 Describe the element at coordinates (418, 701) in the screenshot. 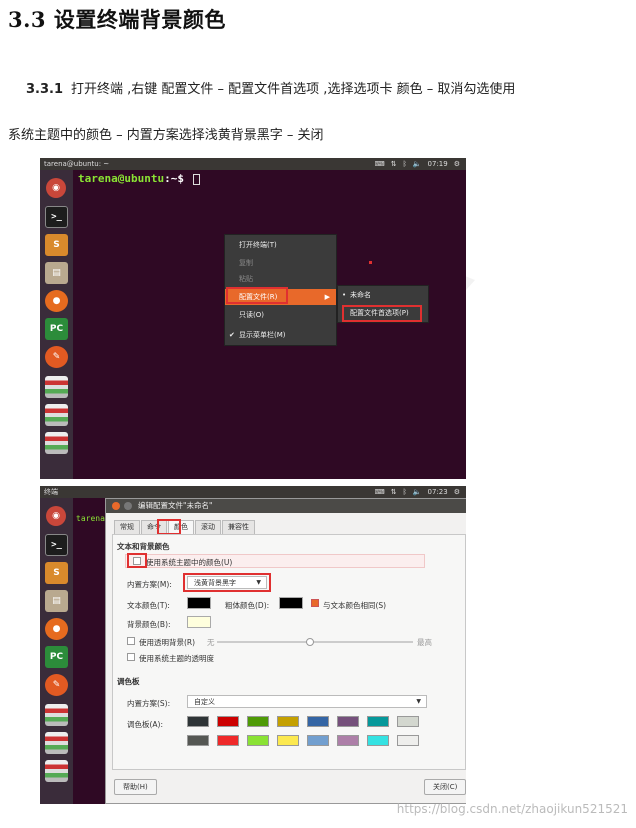

I see `dropdown-caret-icon: ▼` at that location.